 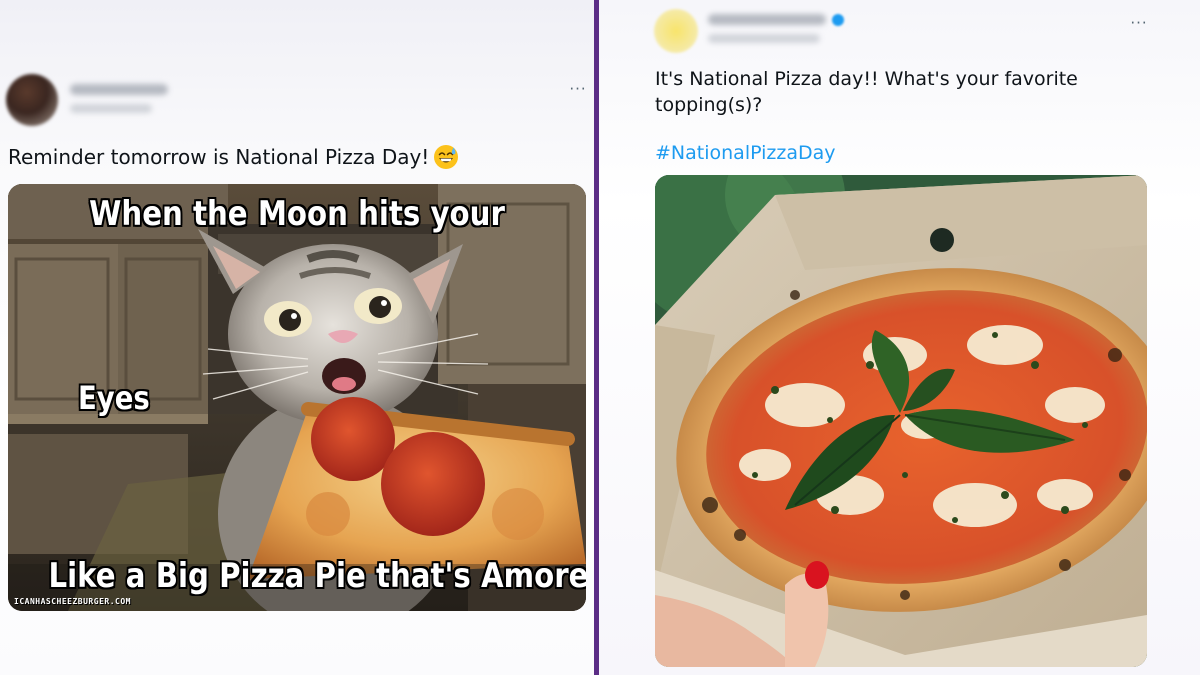 I want to click on verified-badge-icon, so click(x=838, y=20).